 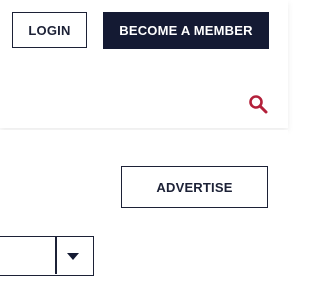 I want to click on login-button: LOGIN, so click(x=49, y=30).